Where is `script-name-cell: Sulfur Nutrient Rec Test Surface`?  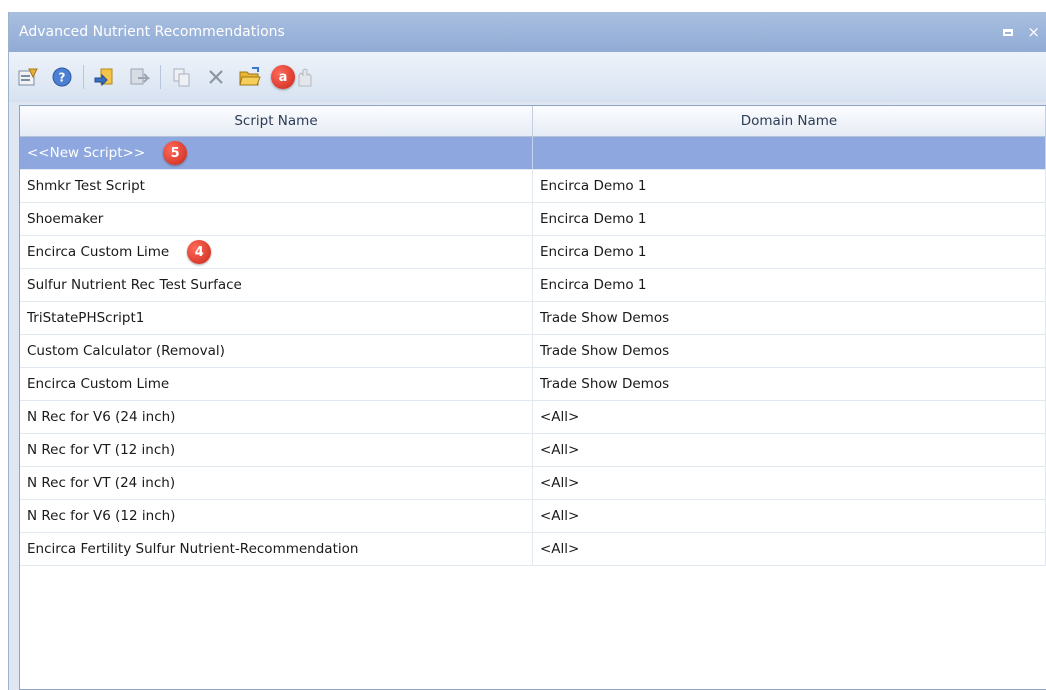 script-name-cell: Sulfur Nutrient Rec Test Surface is located at coordinates (276, 285).